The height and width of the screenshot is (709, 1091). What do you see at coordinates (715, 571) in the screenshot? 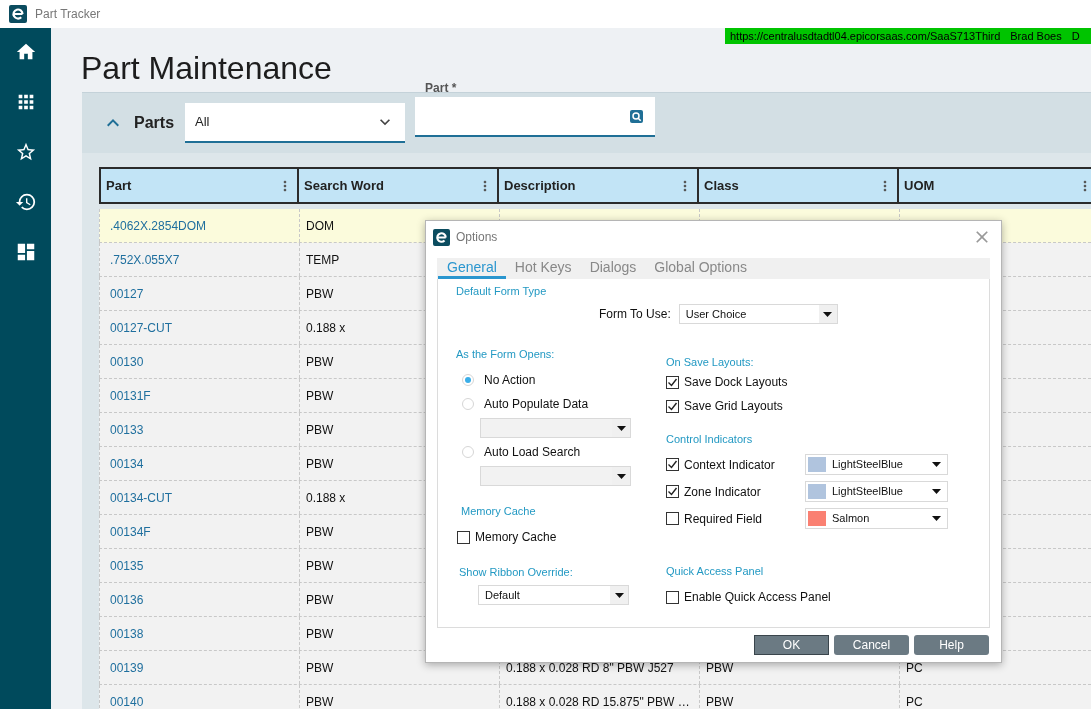
I see `section-heading: Quick Access Panel` at bounding box center [715, 571].